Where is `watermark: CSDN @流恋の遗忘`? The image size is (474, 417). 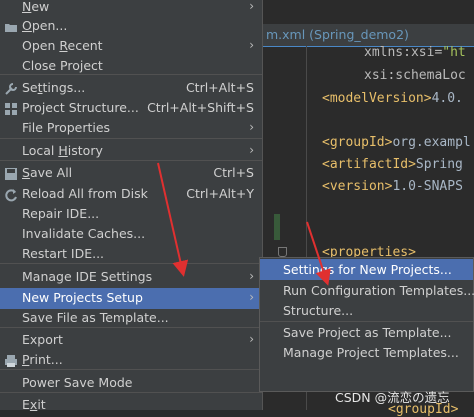 watermark: CSDN @流恋の遗忘 is located at coordinates (392, 397).